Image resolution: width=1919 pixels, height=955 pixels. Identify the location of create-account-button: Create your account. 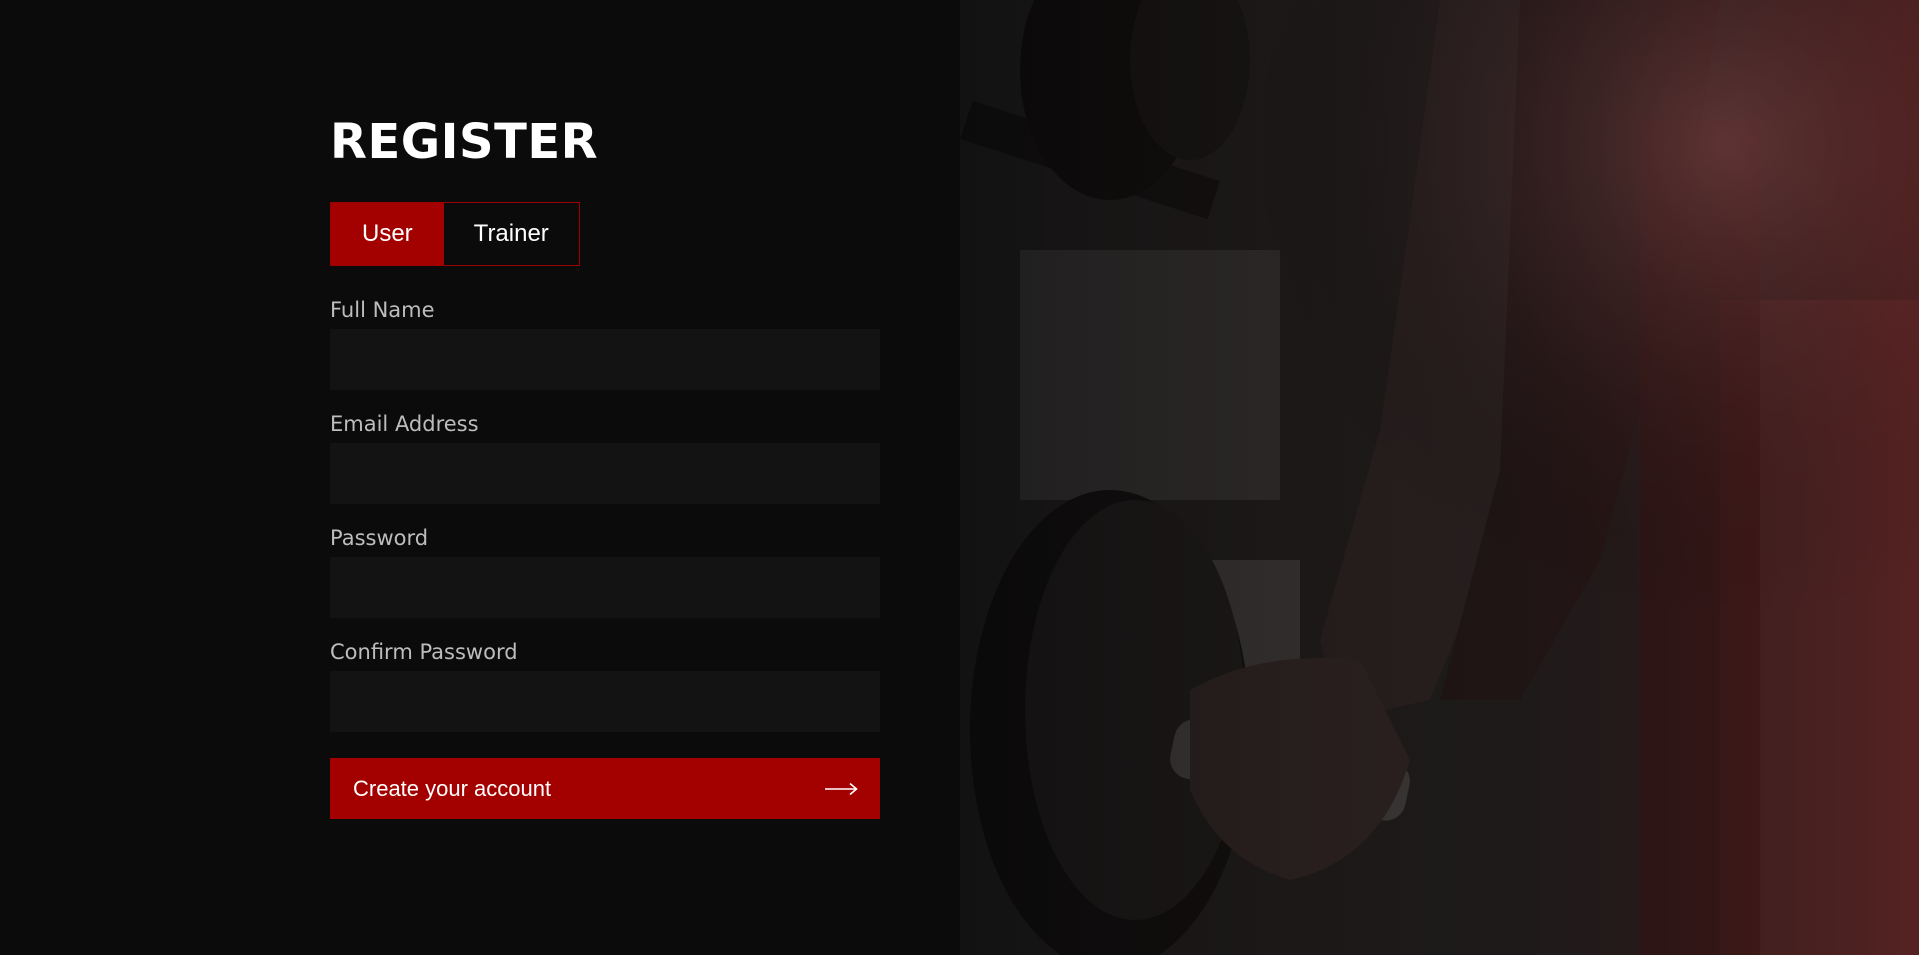
(605, 788).